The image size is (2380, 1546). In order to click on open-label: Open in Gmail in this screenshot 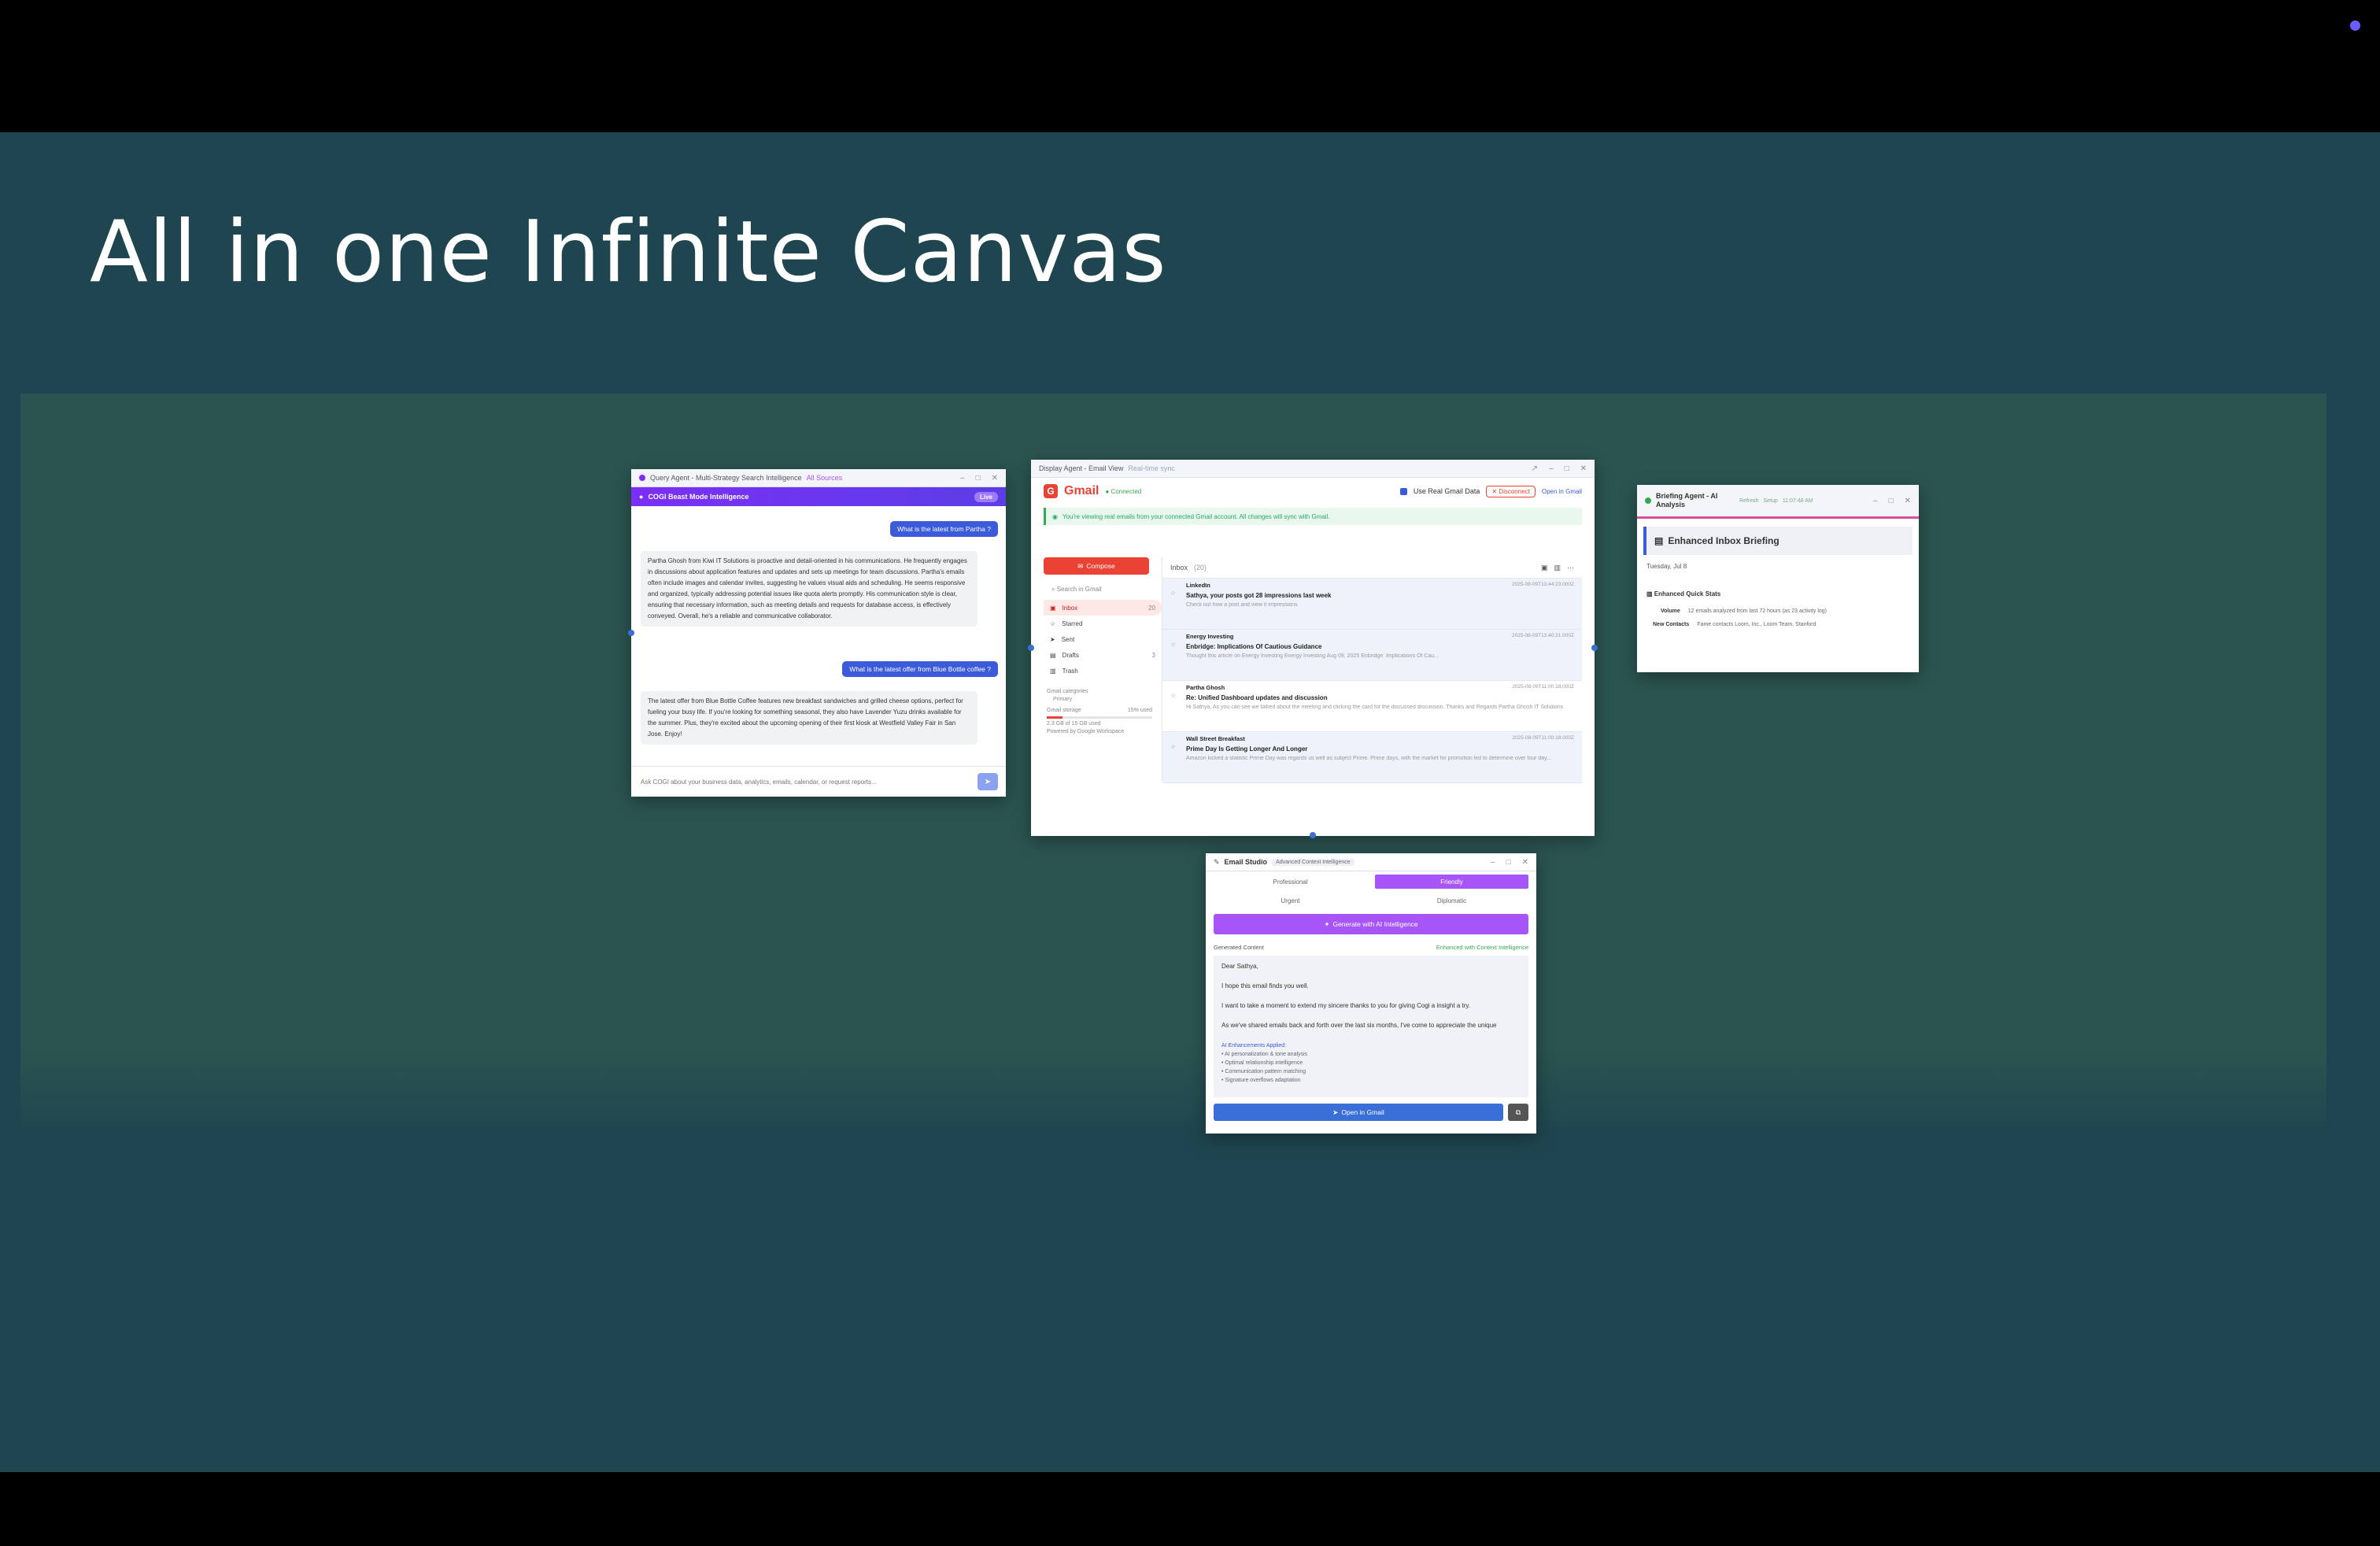, I will do `click(1362, 1112)`.